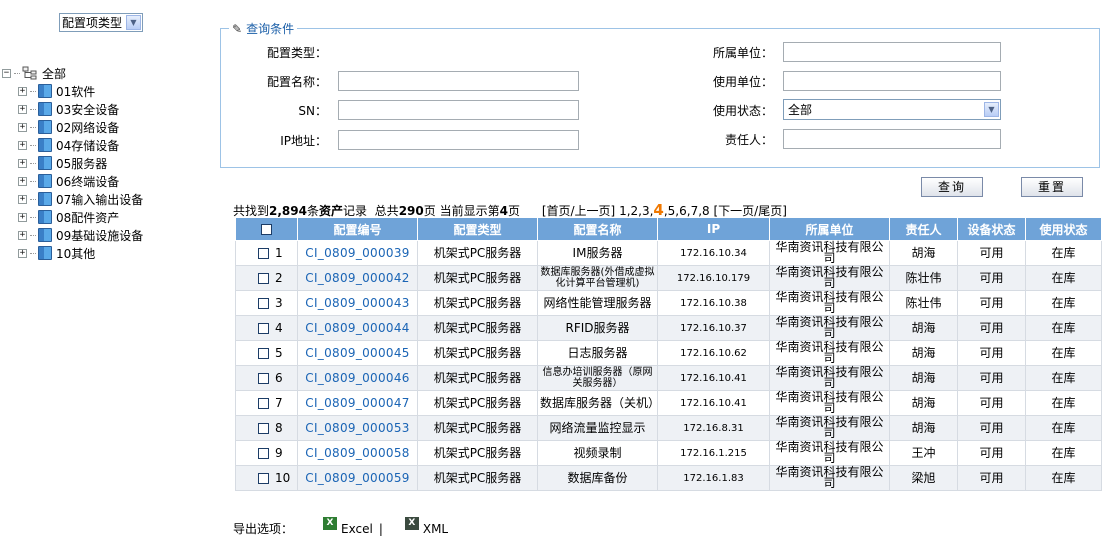 This screenshot has width=1111, height=542. I want to click on use-unit-input, so click(892, 81).